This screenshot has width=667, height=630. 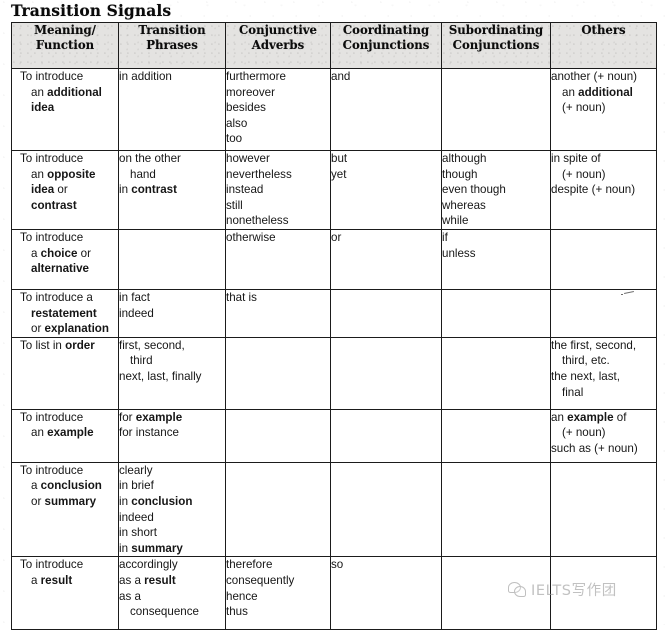 I want to click on cell-function: To introduce an example, so click(x=65, y=435).